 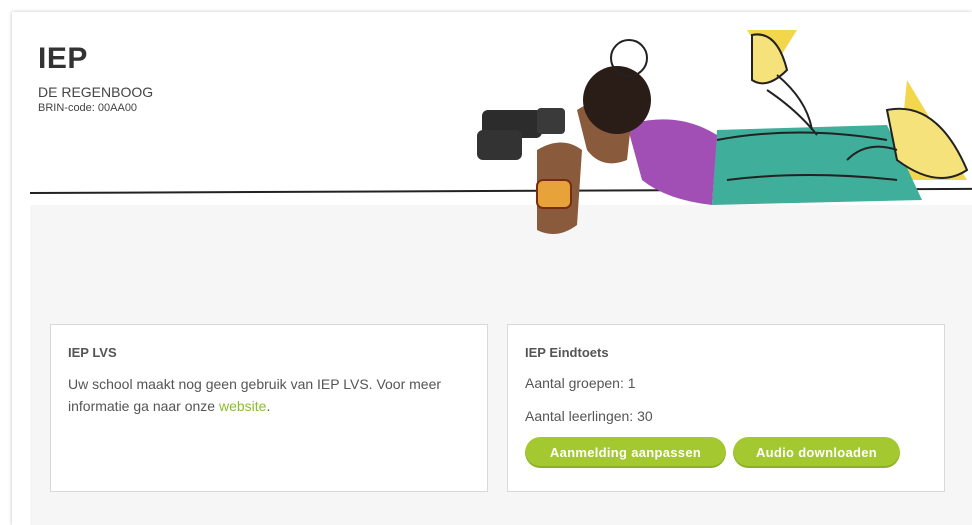 What do you see at coordinates (567, 352) in the screenshot?
I see `iep-eindtoets-title: IEP Eindtoets` at bounding box center [567, 352].